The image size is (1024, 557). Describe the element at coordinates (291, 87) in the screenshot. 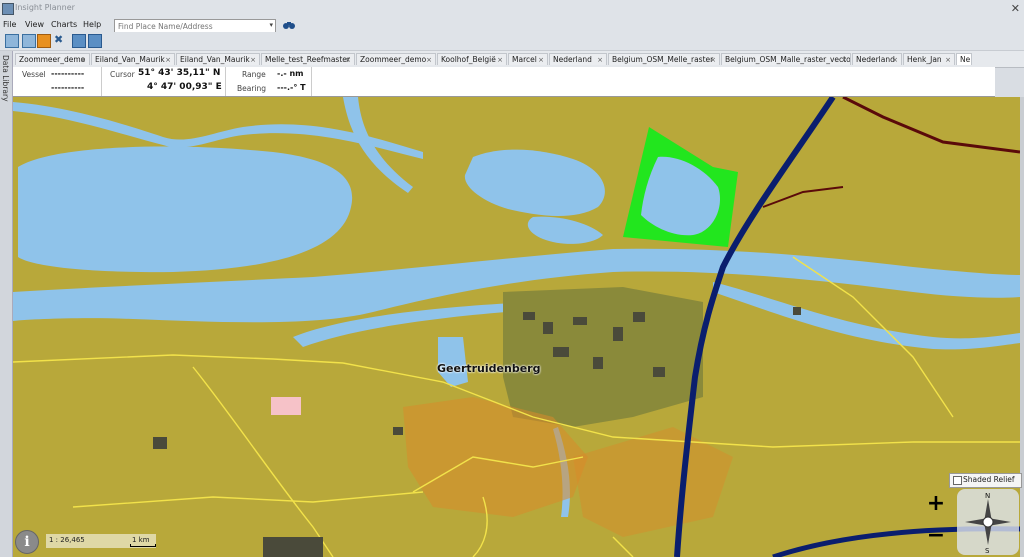

I see `bearing-value: ---.-° T` at that location.